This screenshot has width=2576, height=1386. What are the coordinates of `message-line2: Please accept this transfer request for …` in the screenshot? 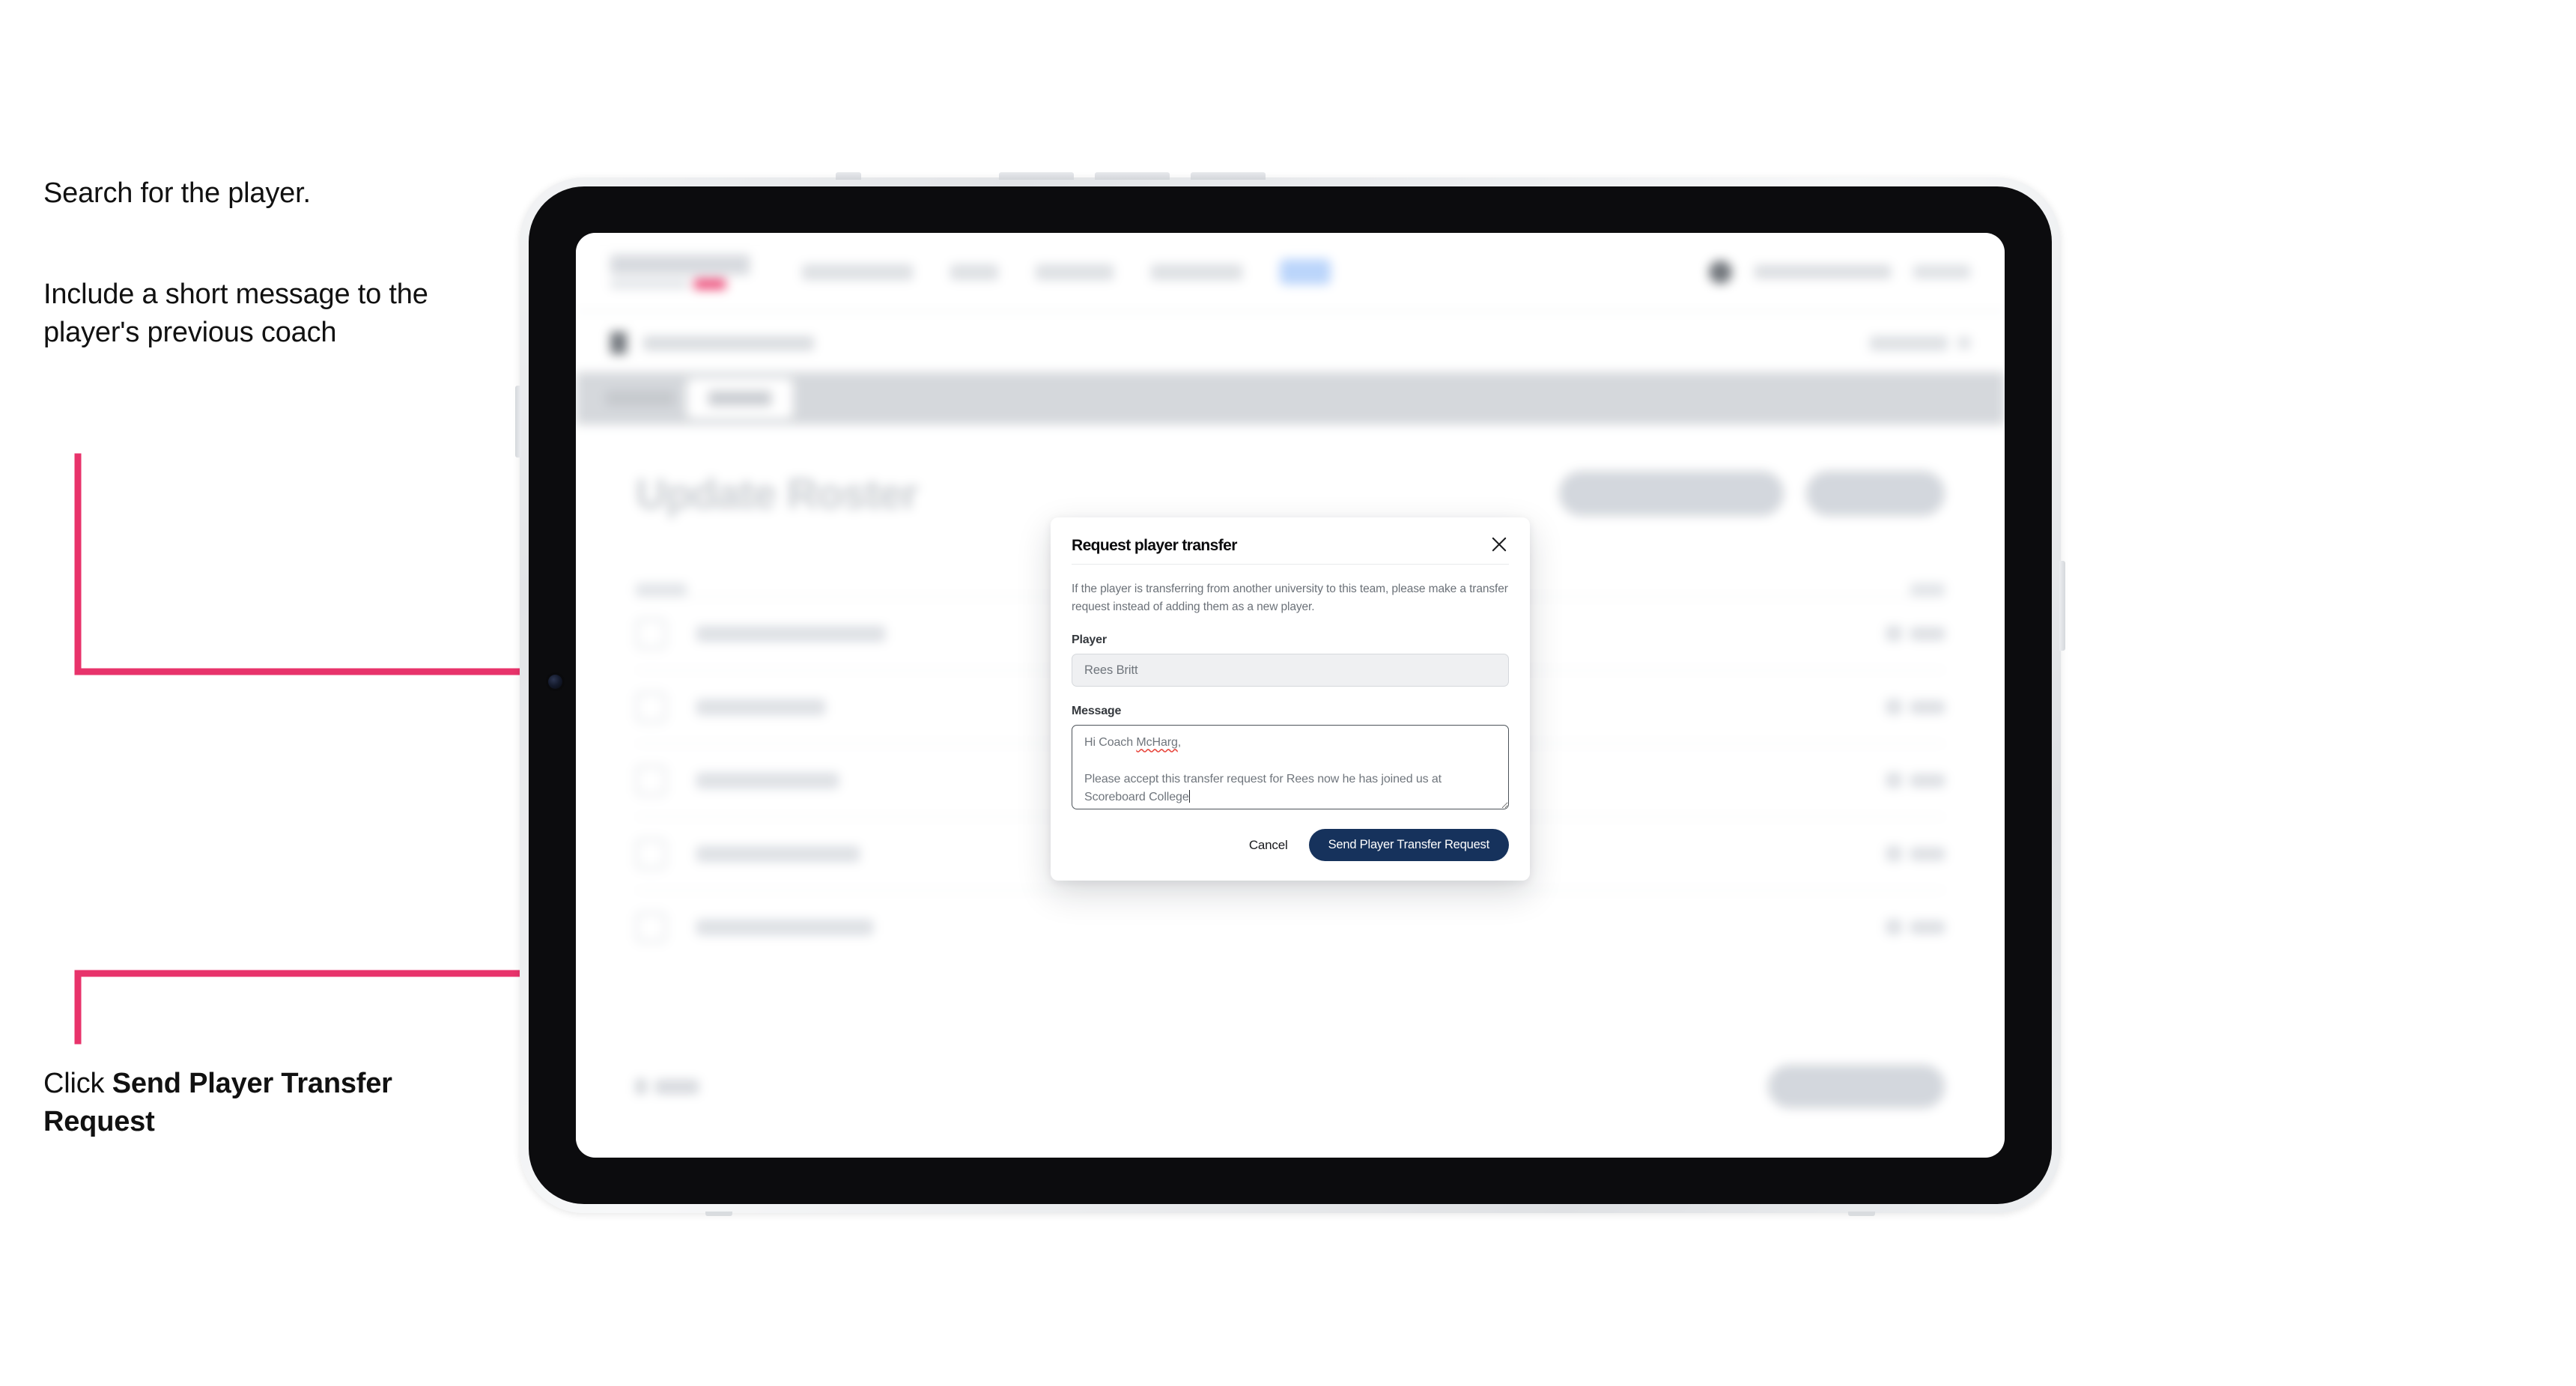 It's located at (1264, 788).